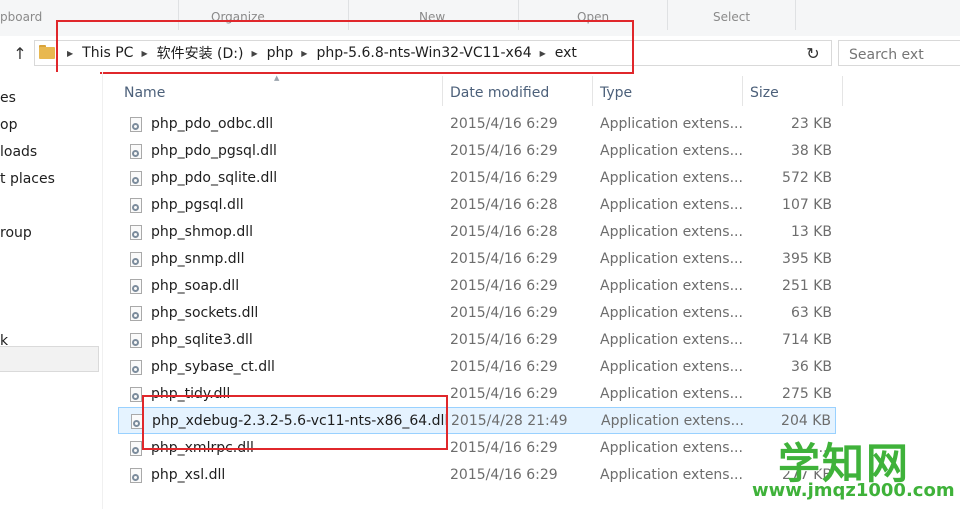 The width and height of the screenshot is (960, 509). Describe the element at coordinates (732, 17) in the screenshot. I see `ribbon-group-select: Select` at that location.